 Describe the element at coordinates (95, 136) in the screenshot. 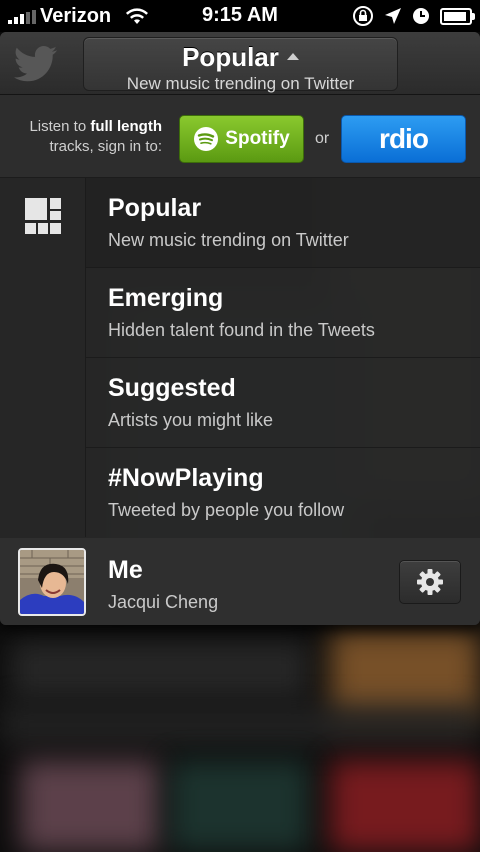

I see `signin-label: Listen to full length tracks, sign in to:` at that location.